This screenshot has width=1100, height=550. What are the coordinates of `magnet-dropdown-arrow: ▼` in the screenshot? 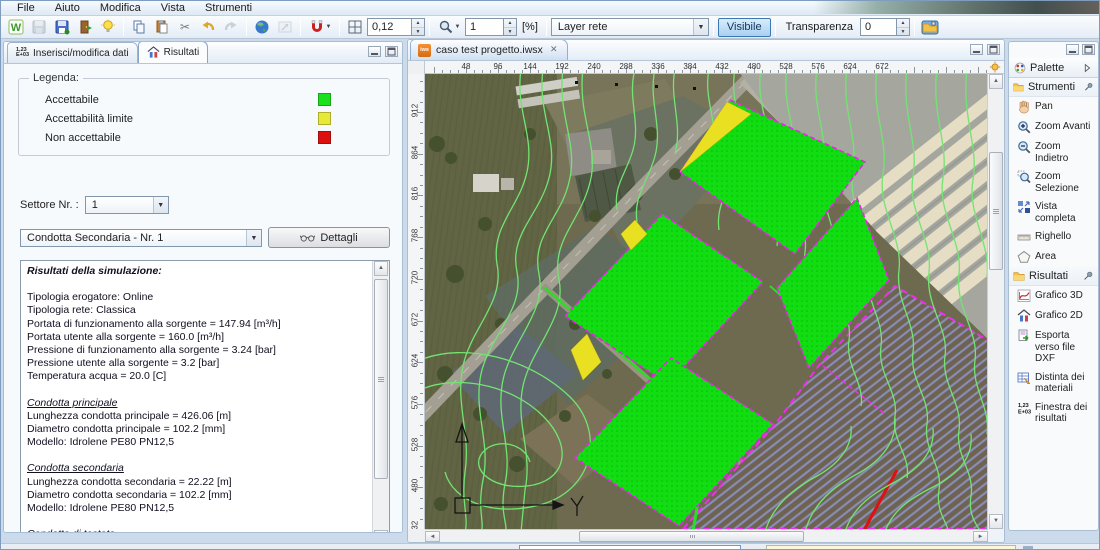 It's located at (329, 27).